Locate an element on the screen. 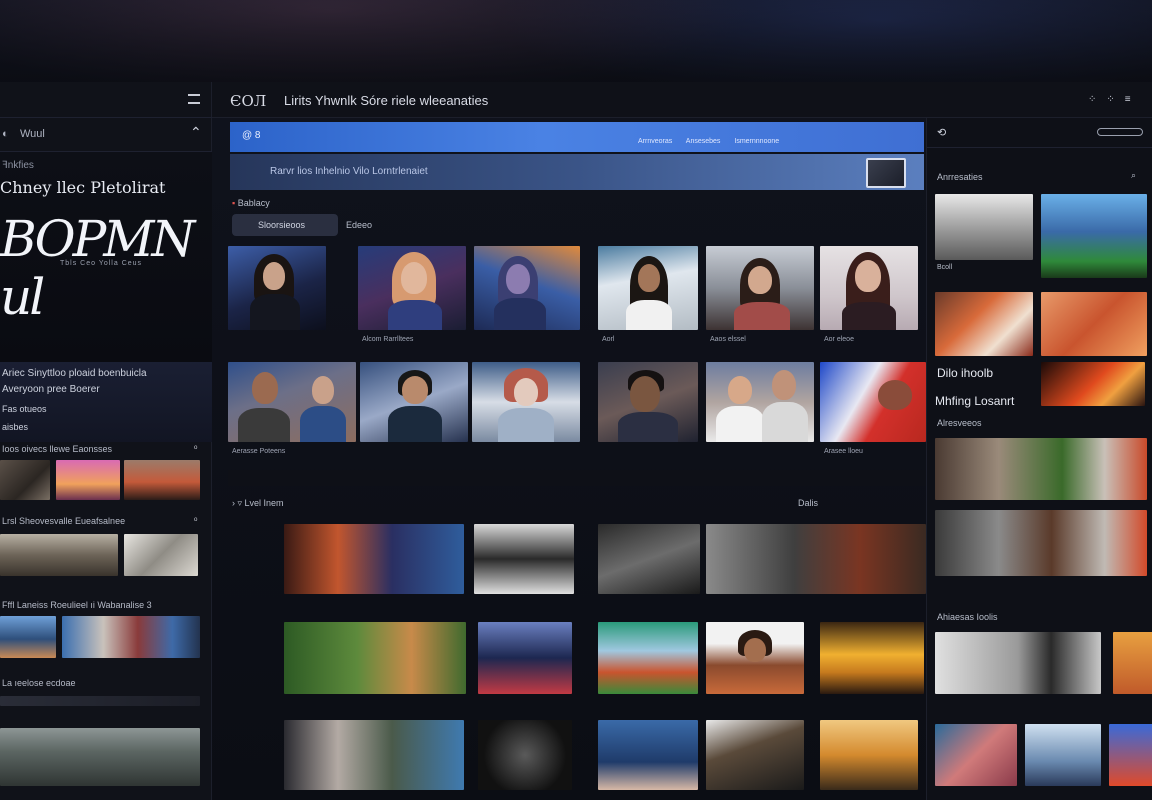  top-blur-band is located at coordinates (576, 41).